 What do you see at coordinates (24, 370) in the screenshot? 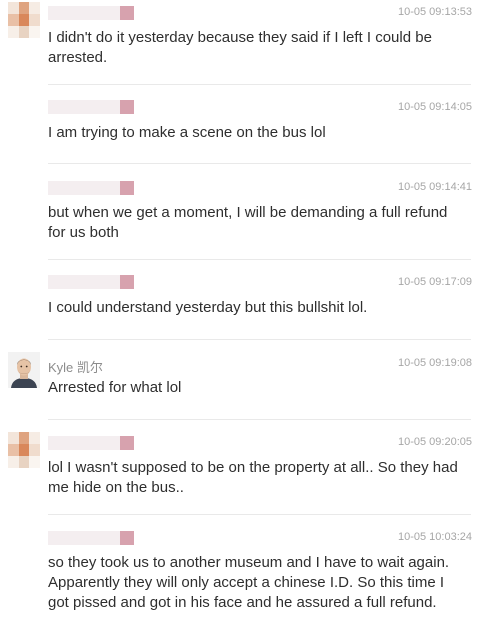
I see `man-portrait-avatar` at bounding box center [24, 370].